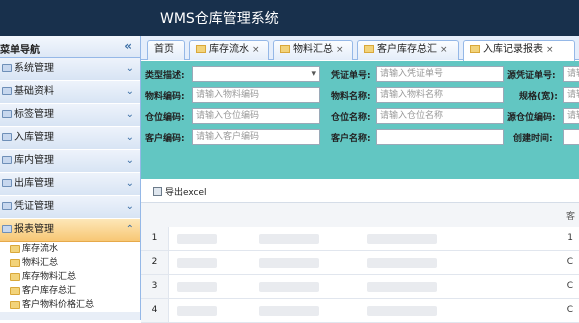 This screenshot has width=579, height=323. I want to click on type-select, so click(256, 74).